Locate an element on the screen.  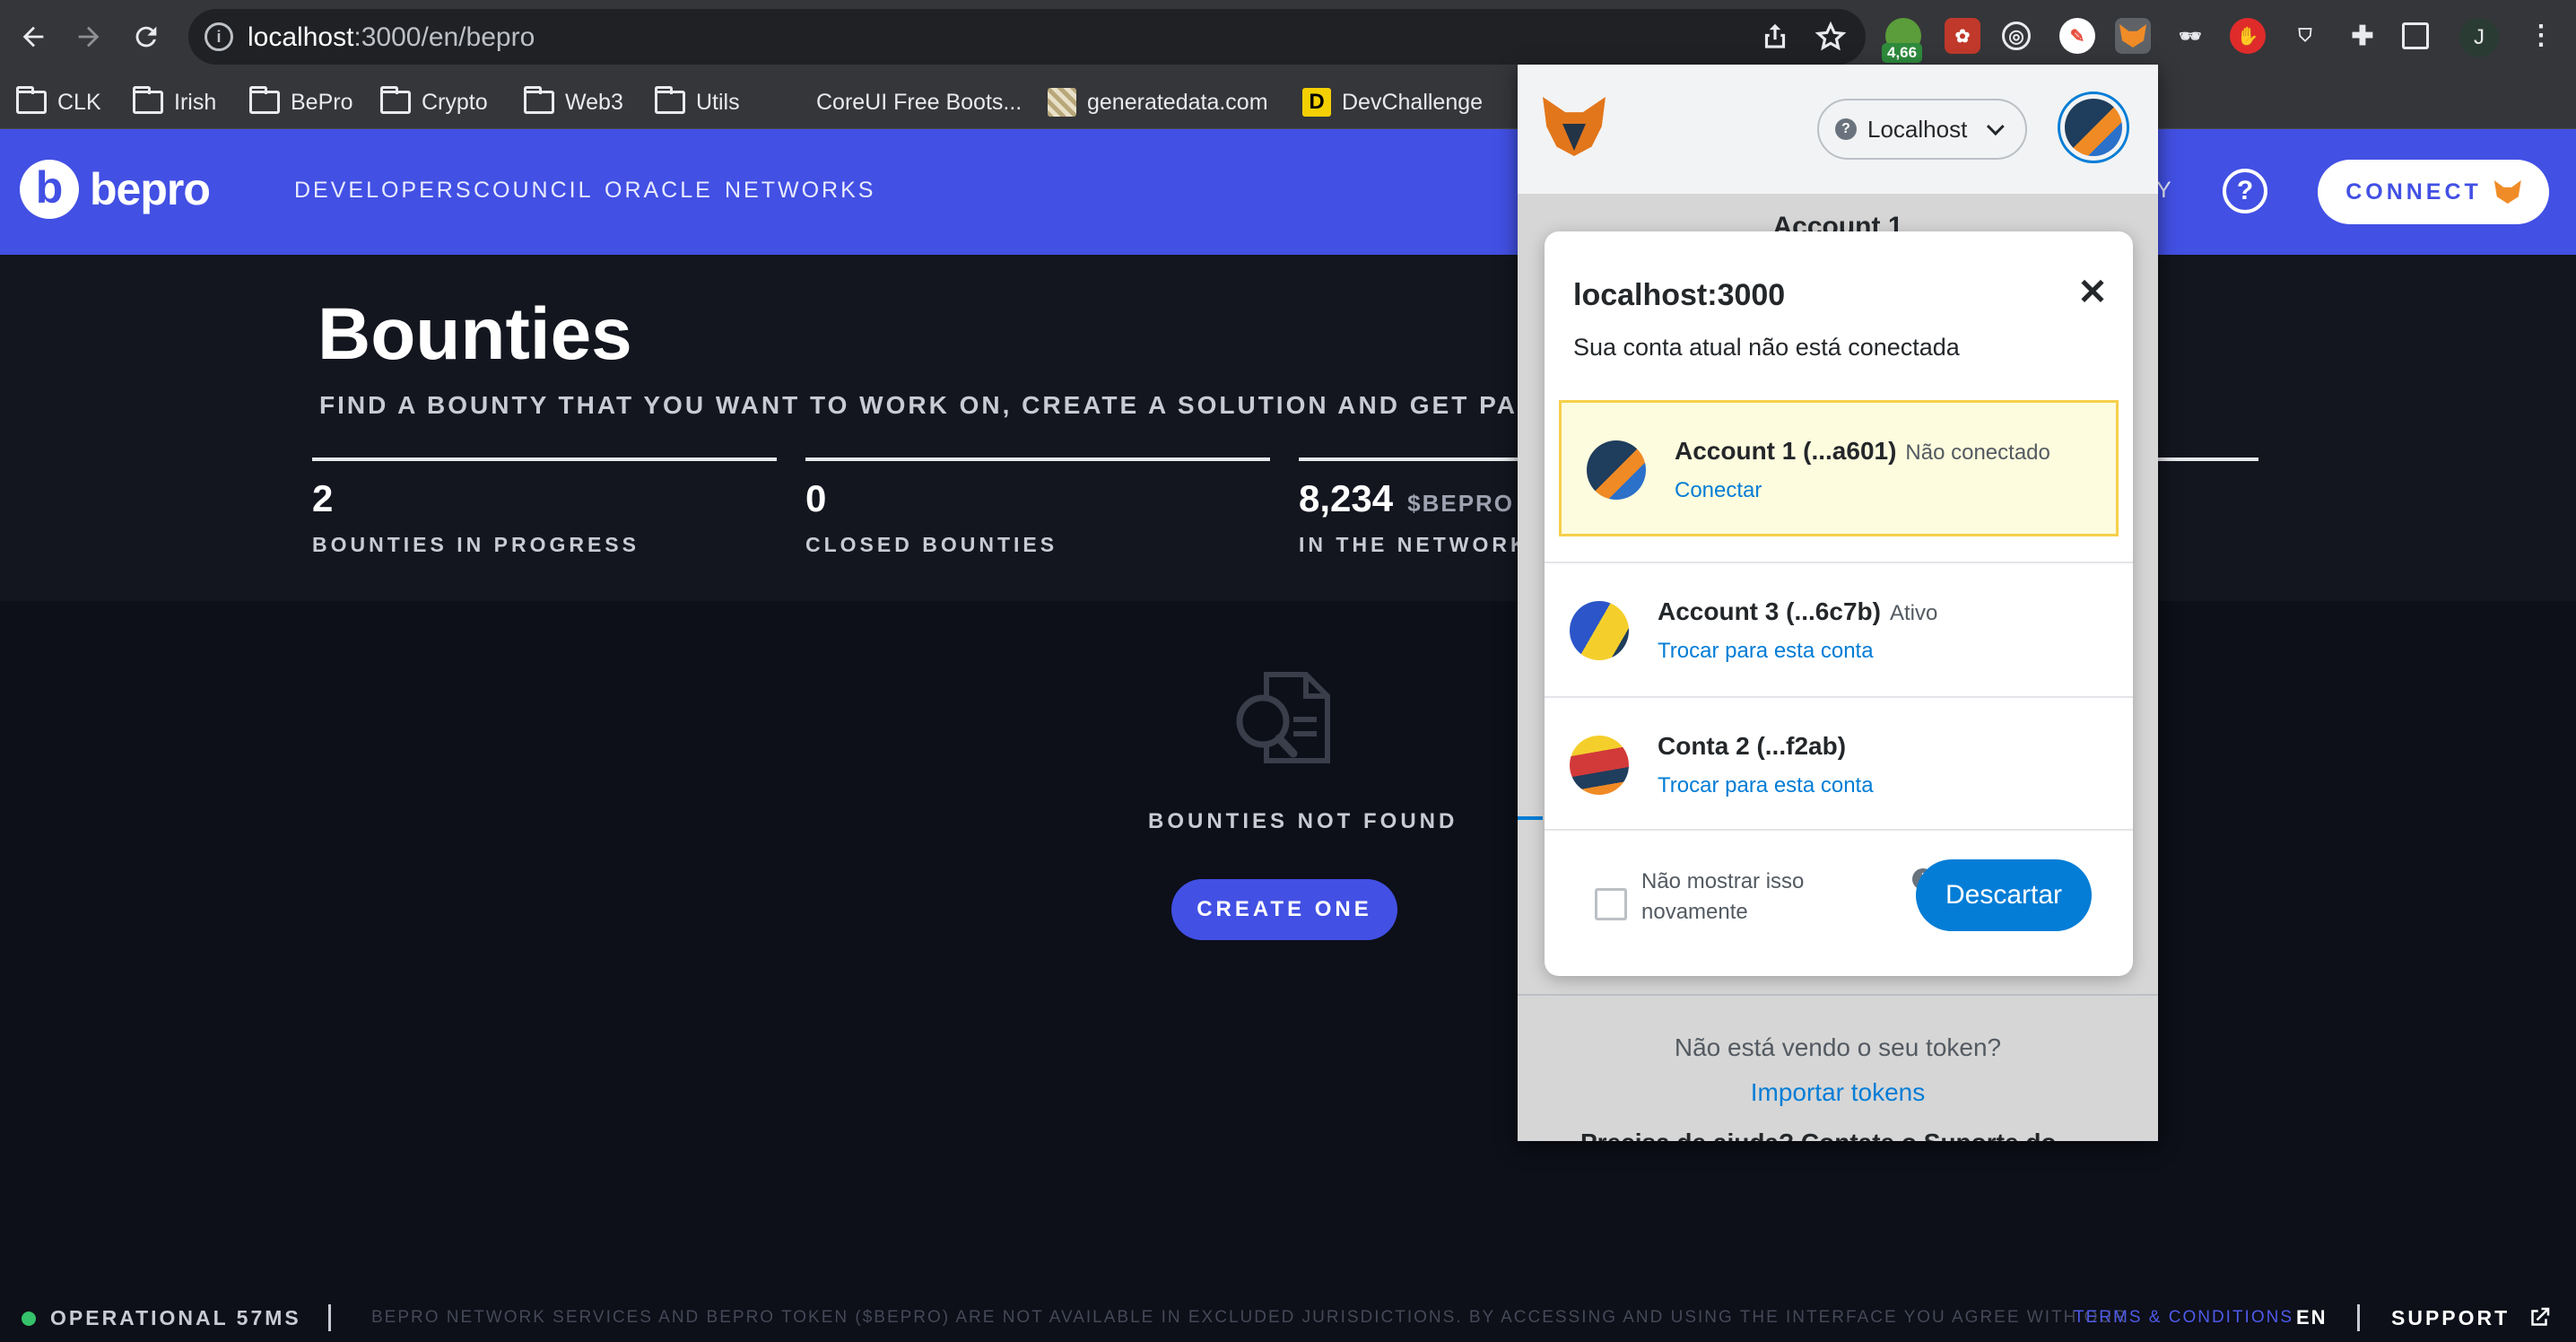
stat-in-progress: 2 BOUNTIES IN PROGRESS is located at coordinates (544, 507).